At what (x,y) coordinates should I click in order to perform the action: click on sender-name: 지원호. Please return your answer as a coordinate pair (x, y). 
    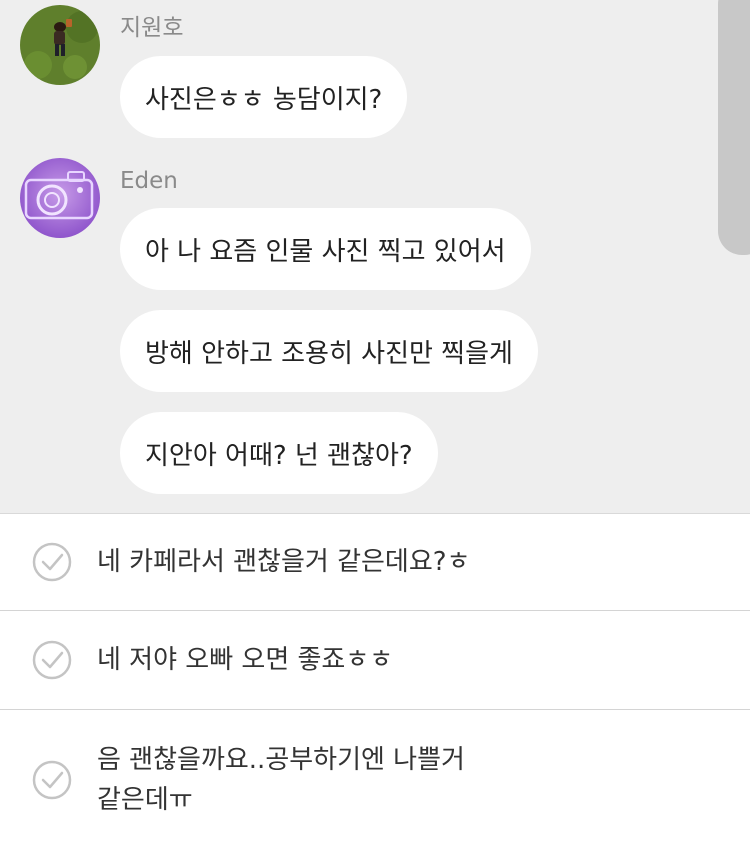
    Looking at the image, I should click on (152, 28).